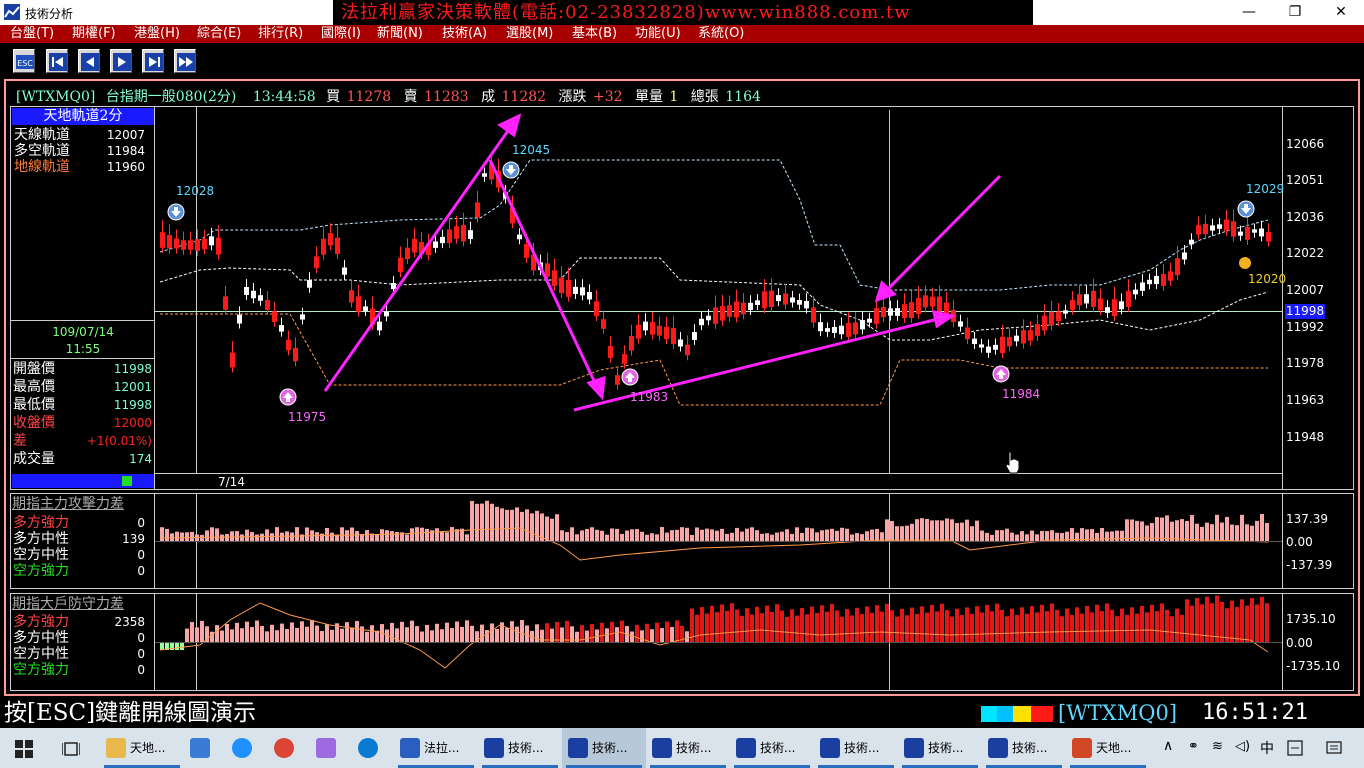  What do you see at coordinates (721, 34) in the screenshot?
I see `menu-system: 系統(O)` at bounding box center [721, 34].